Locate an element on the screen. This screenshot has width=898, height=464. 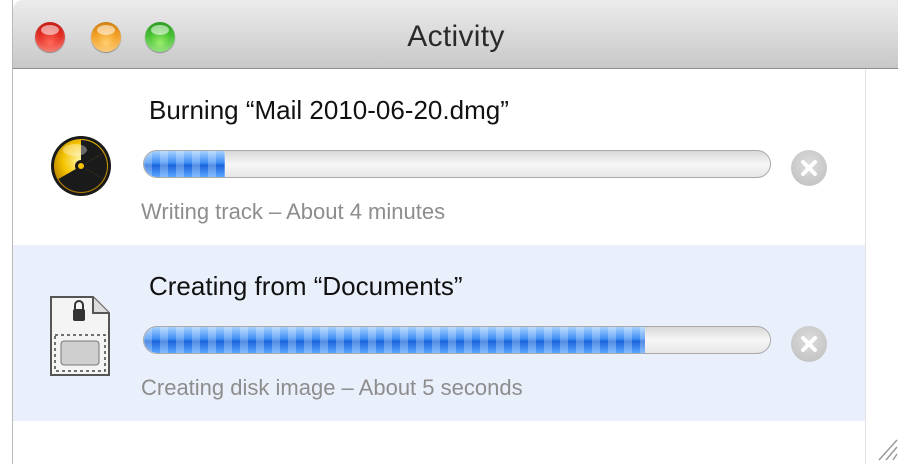
task-status: Creating disk image – About 5 seconds is located at coordinates (332, 387).